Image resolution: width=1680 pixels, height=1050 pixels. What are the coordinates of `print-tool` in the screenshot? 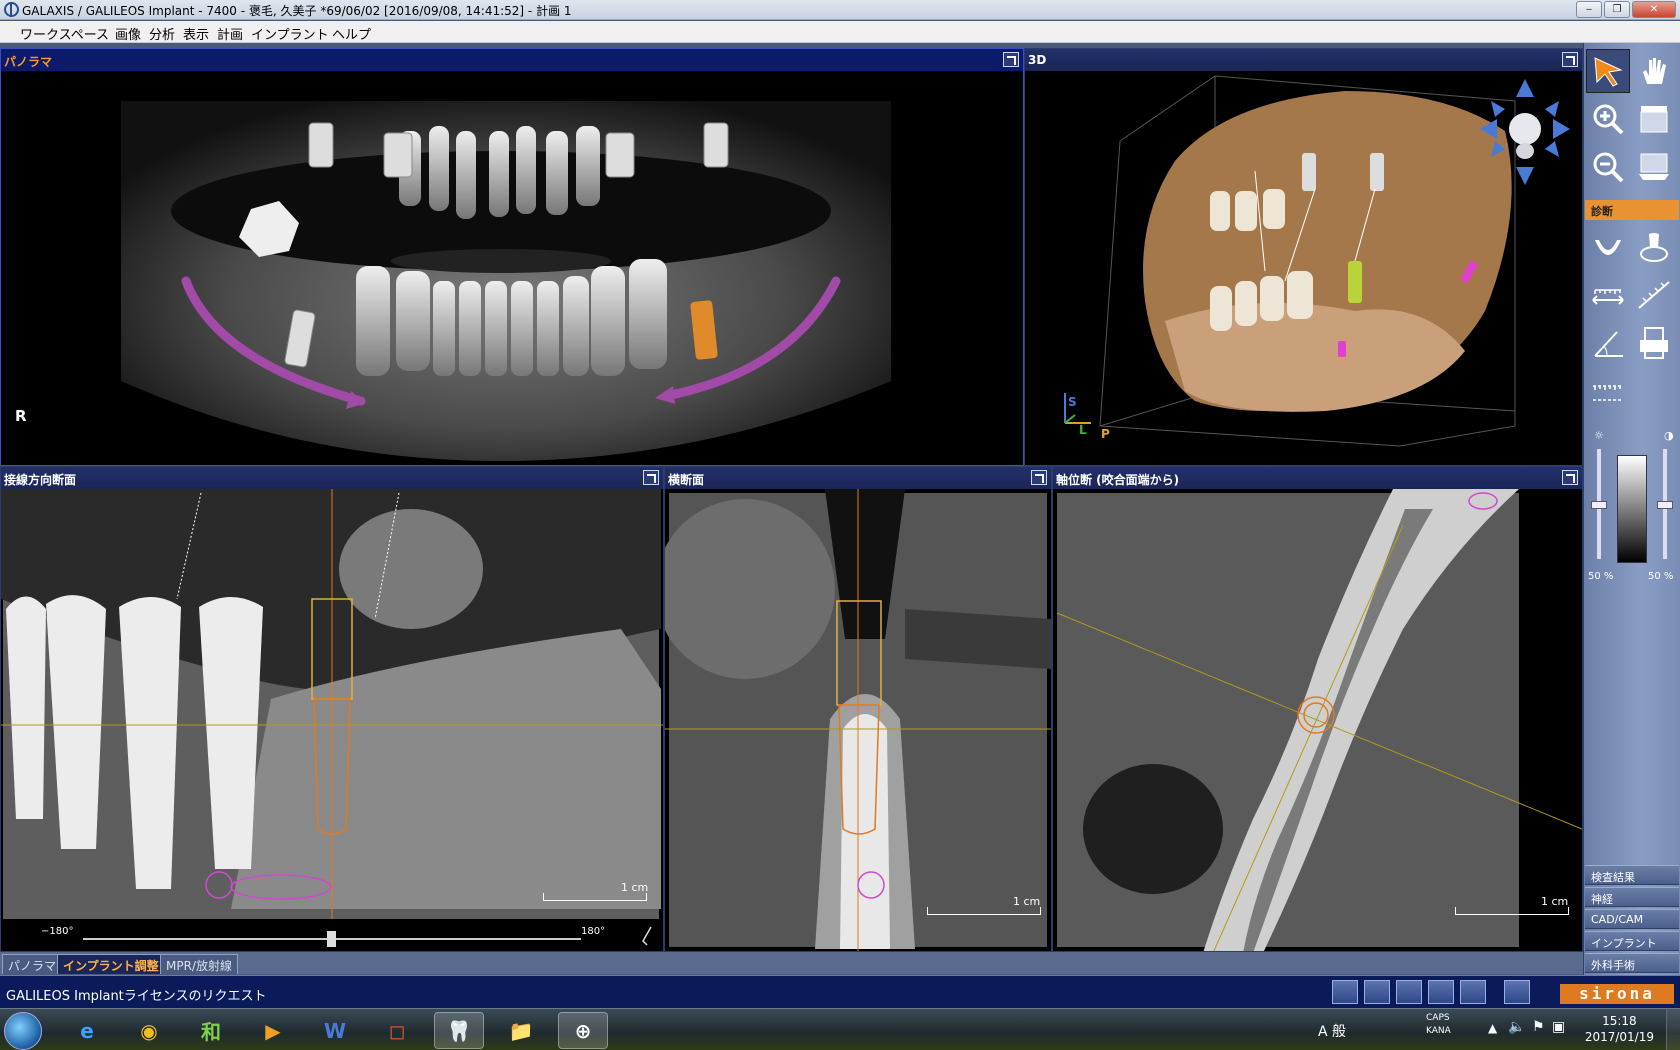 It's located at (1654, 343).